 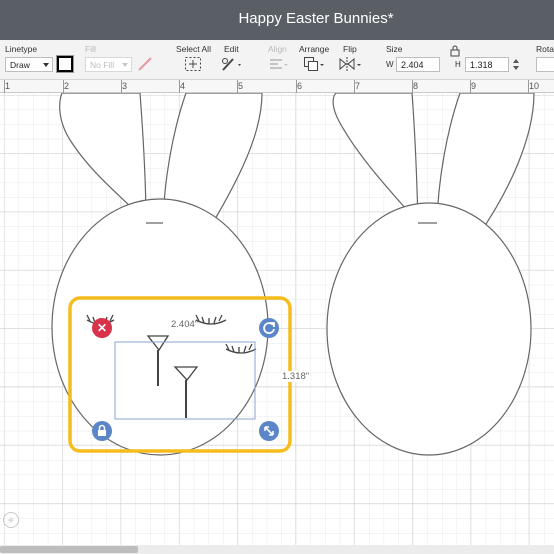 I want to click on fill-color-icon, so click(x=145, y=64).